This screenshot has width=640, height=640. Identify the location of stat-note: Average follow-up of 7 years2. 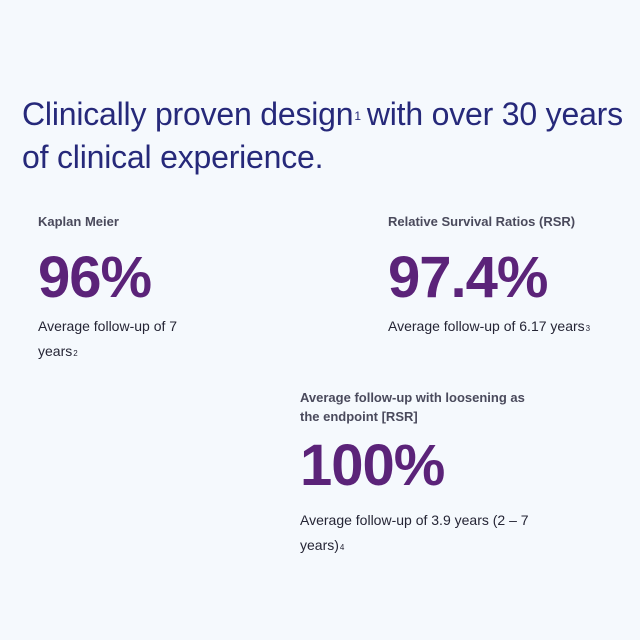
(128, 339).